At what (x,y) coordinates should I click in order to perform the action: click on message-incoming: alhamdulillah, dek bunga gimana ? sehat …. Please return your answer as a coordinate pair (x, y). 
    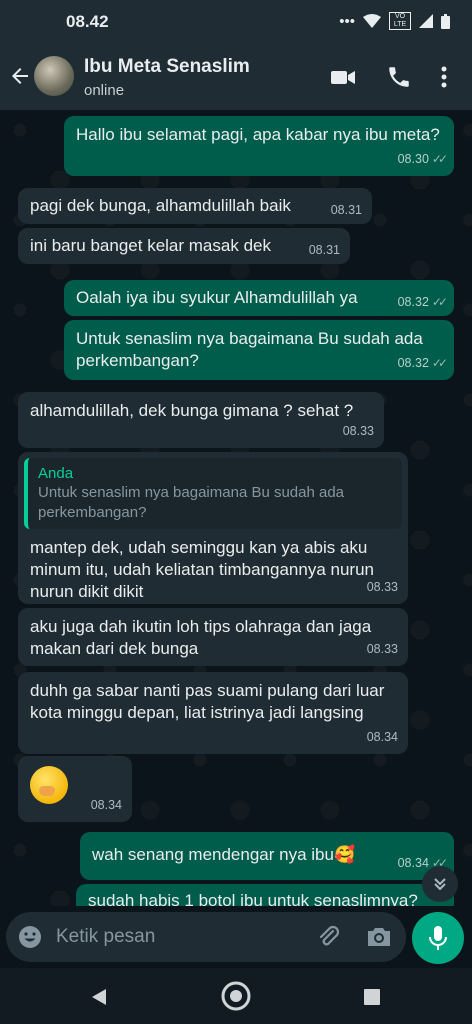
    Looking at the image, I should click on (201, 420).